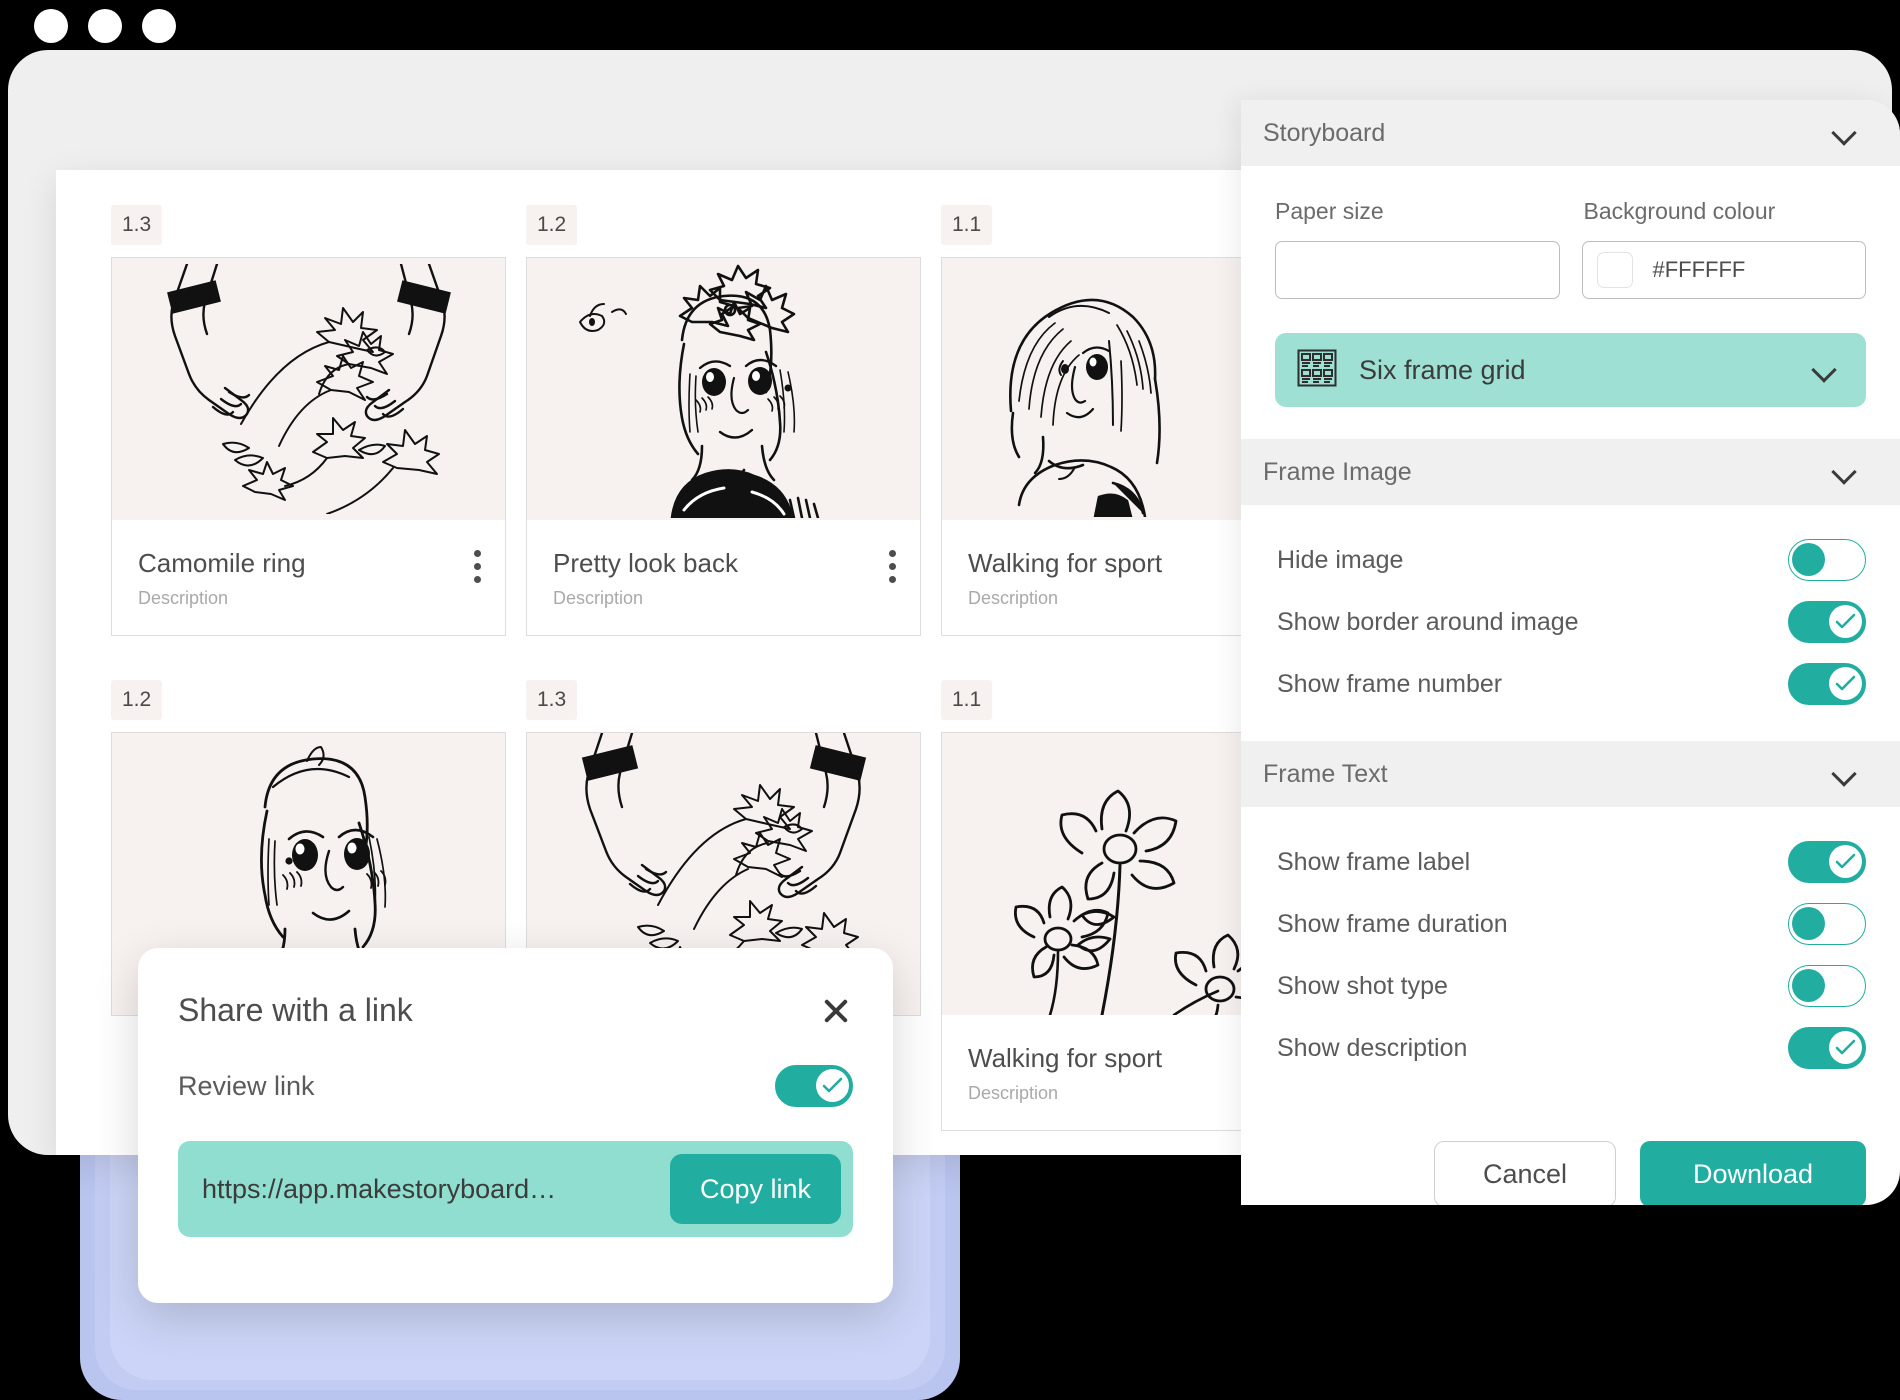  What do you see at coordinates (515, 1068) in the screenshot?
I see `review-link-row: Review link` at bounding box center [515, 1068].